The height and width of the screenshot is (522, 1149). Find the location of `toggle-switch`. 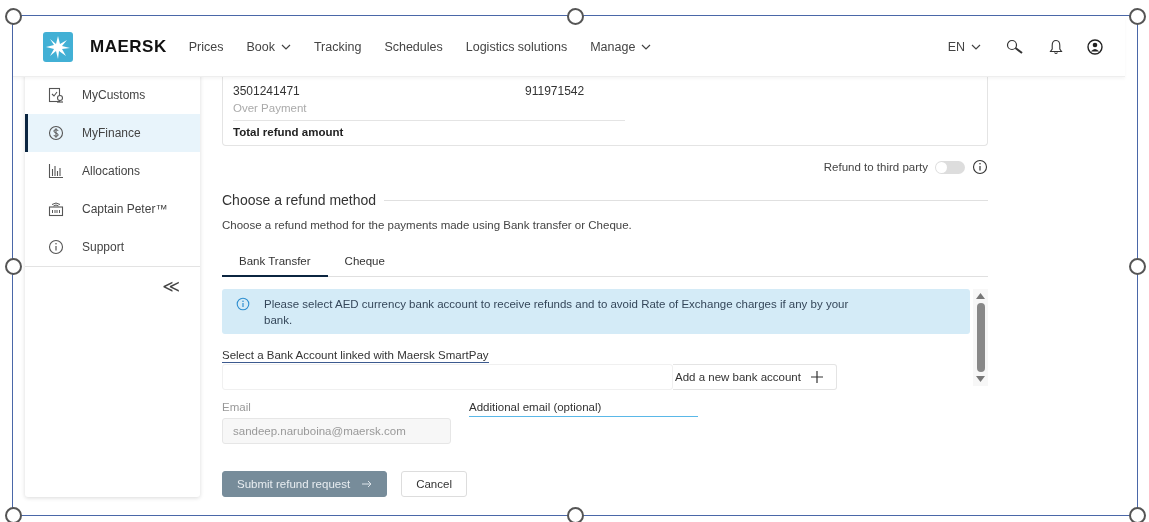

toggle-switch is located at coordinates (950, 167).